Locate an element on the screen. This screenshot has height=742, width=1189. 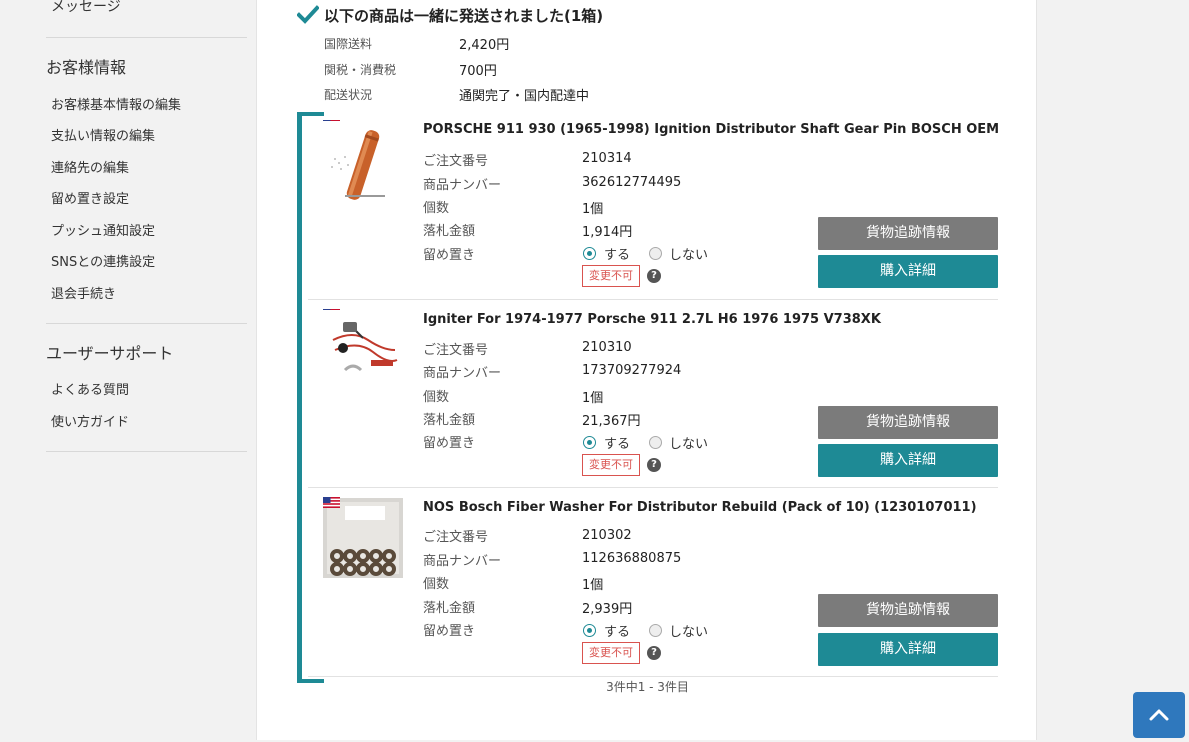
sidebar-link-messages: メッセージ is located at coordinates (86, 8).